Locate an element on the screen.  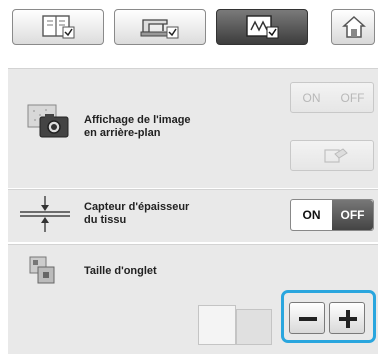
tab-sewing-settings is located at coordinates (160, 27).